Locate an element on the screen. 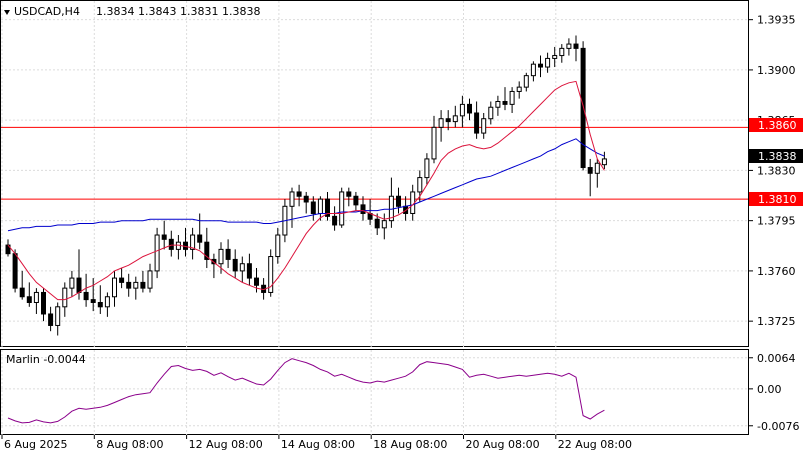  time-tick-label: 14 Aug 08:00 is located at coordinates (318, 444).